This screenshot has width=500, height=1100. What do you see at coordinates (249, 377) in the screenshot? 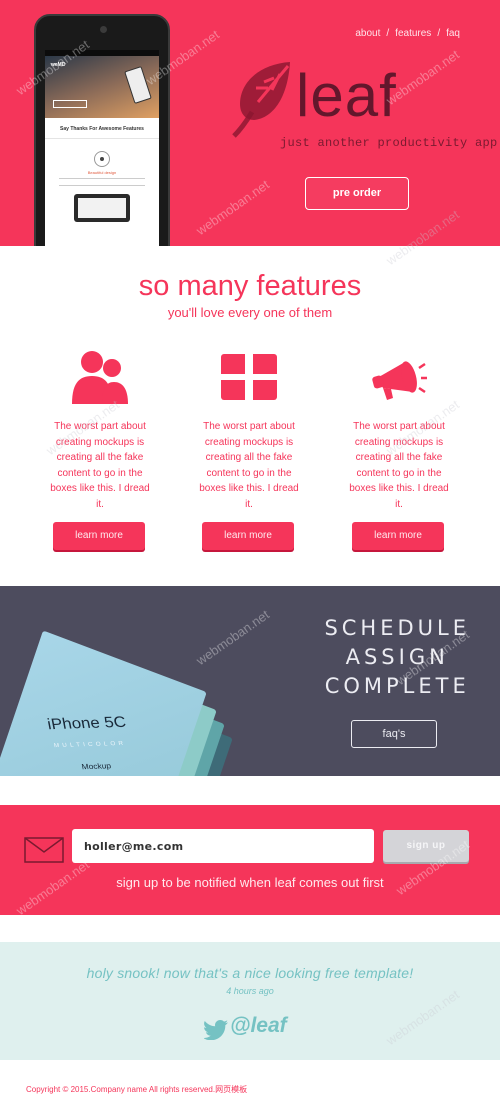
I see `grid-icon` at bounding box center [249, 377].